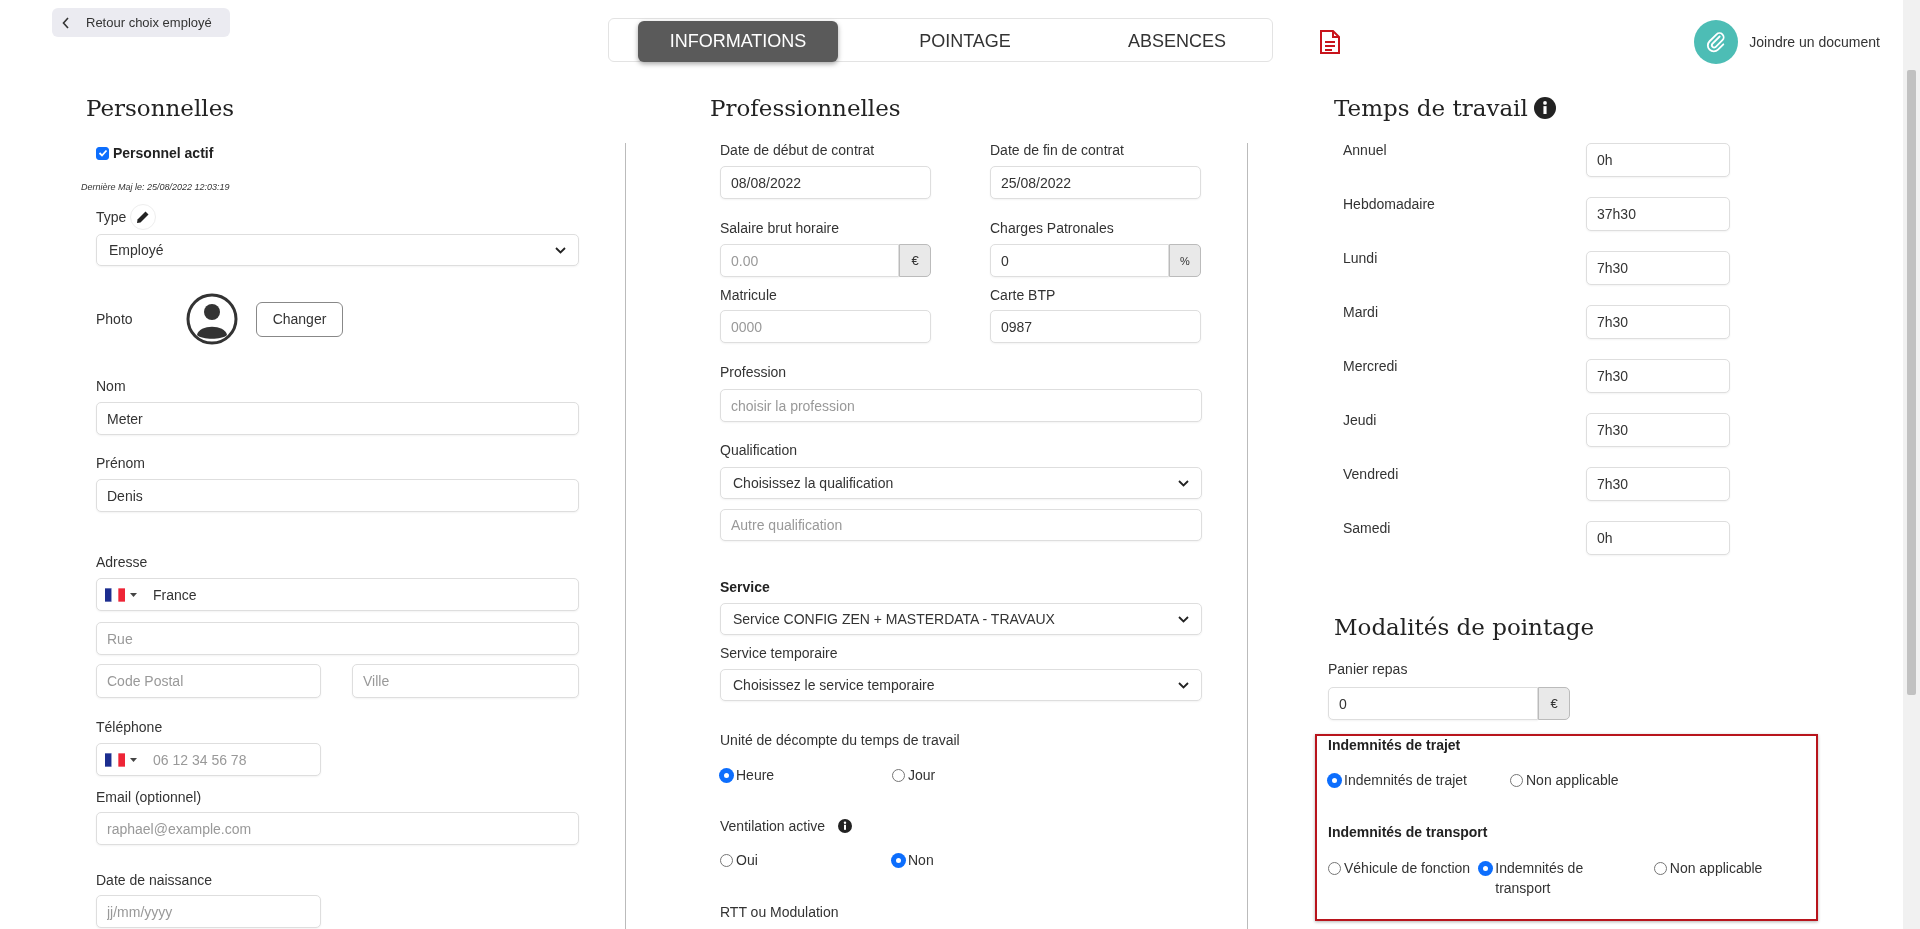 This screenshot has height=929, width=1920. I want to click on radio-label: Heure, so click(755, 775).